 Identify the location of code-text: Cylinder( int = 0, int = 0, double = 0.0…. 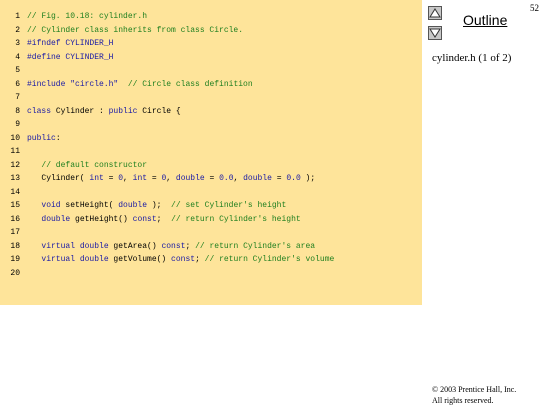
(171, 178).